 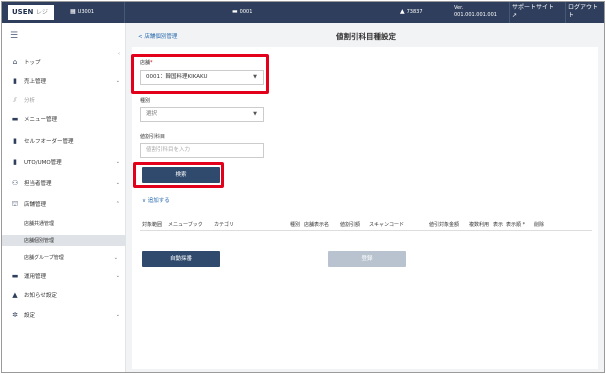 I want to click on sidebar-subitem-store-common: 店舗共通管理, so click(x=64, y=223).